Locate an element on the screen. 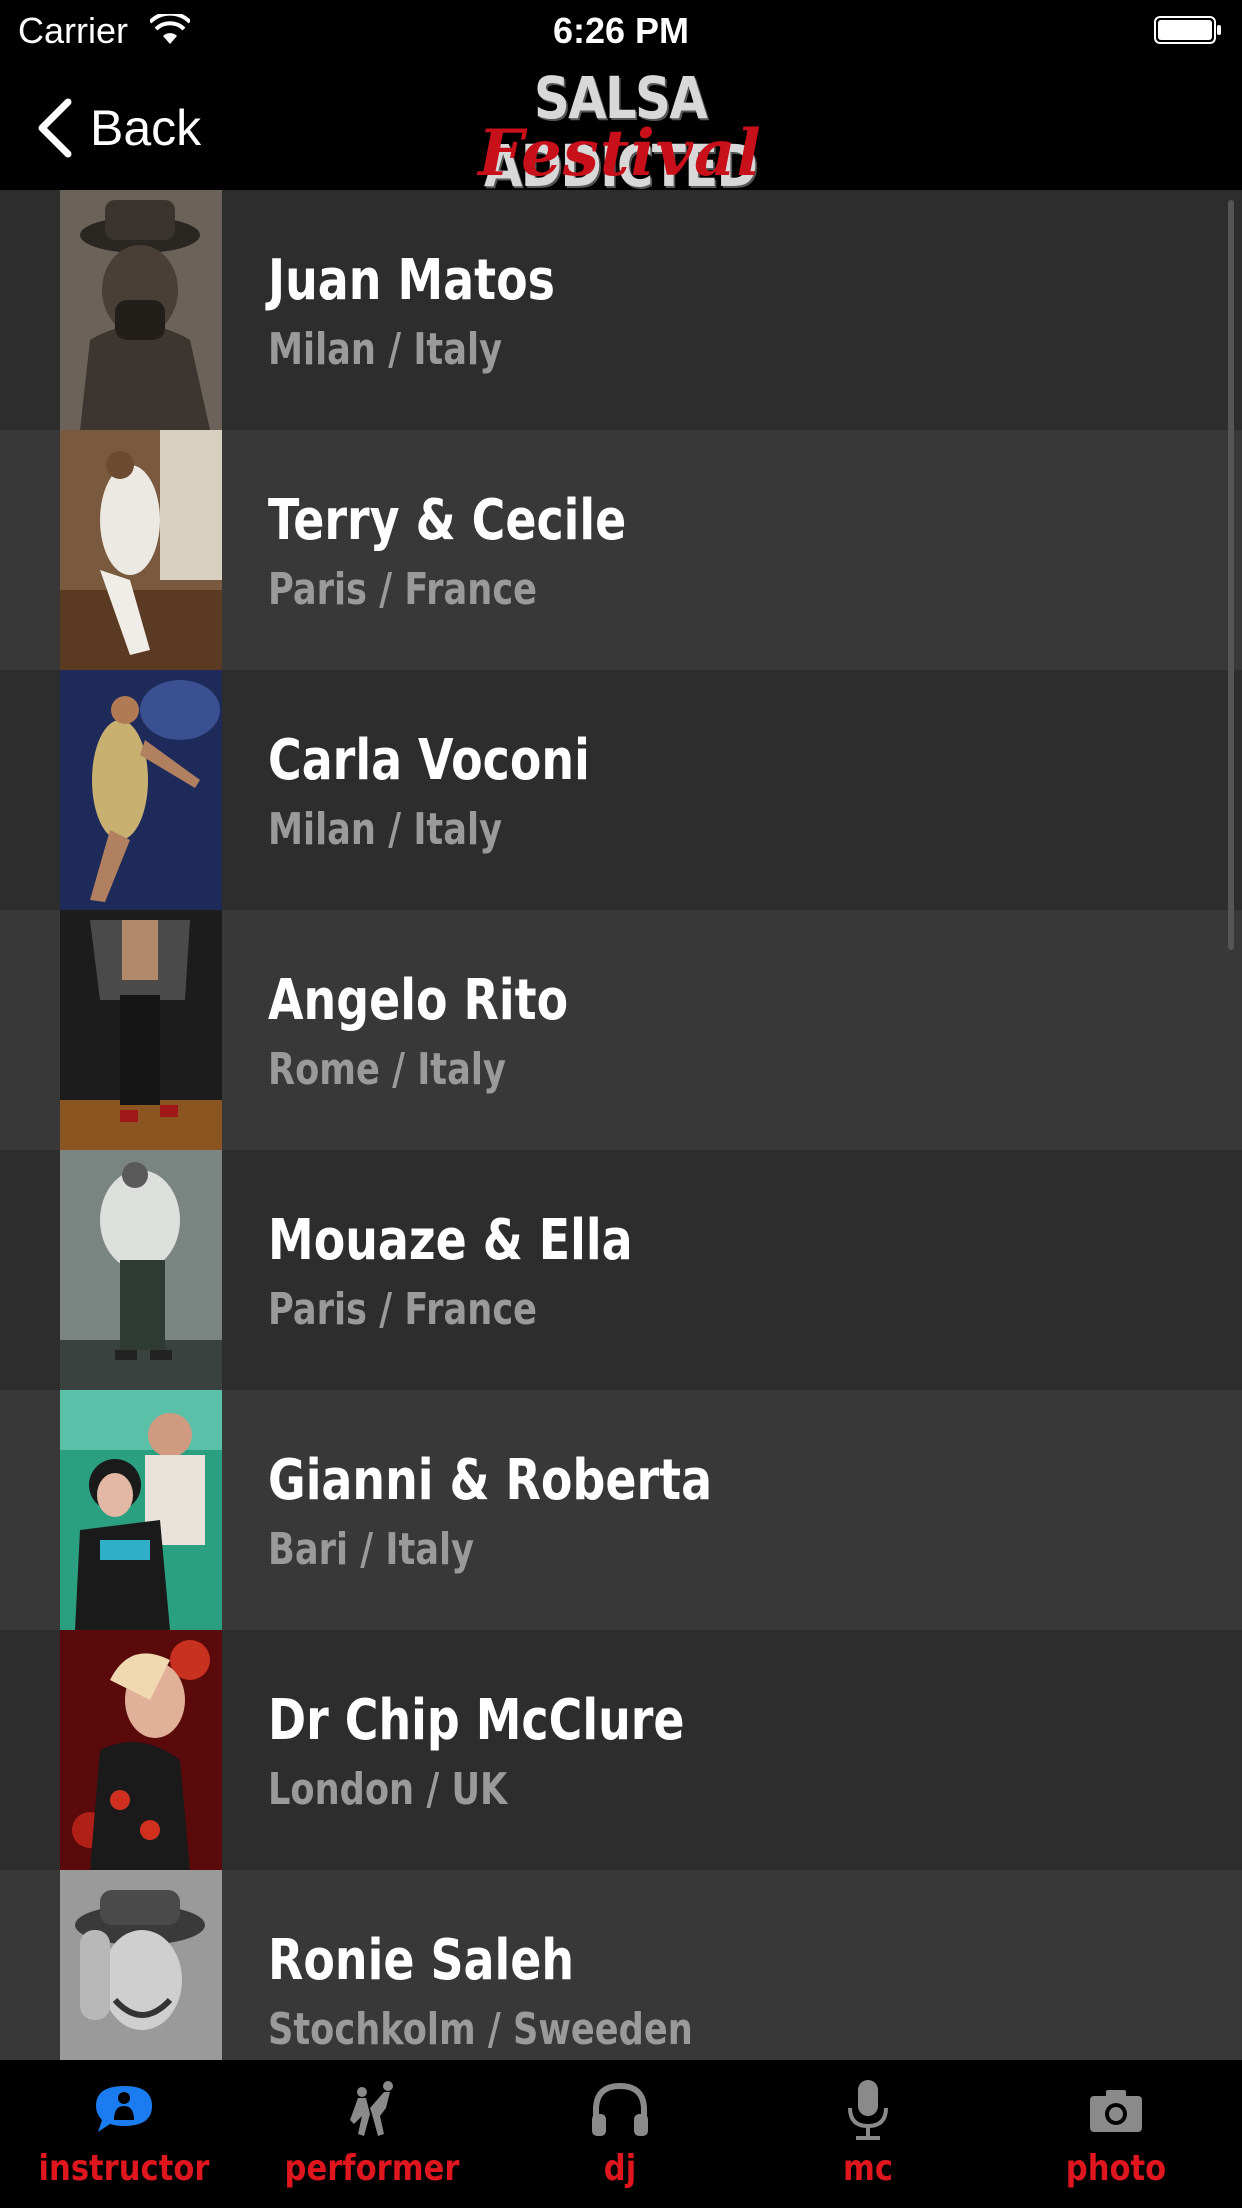 This screenshot has height=2208, width=1242. artist-name: Ronie Saleh is located at coordinates (421, 1960).